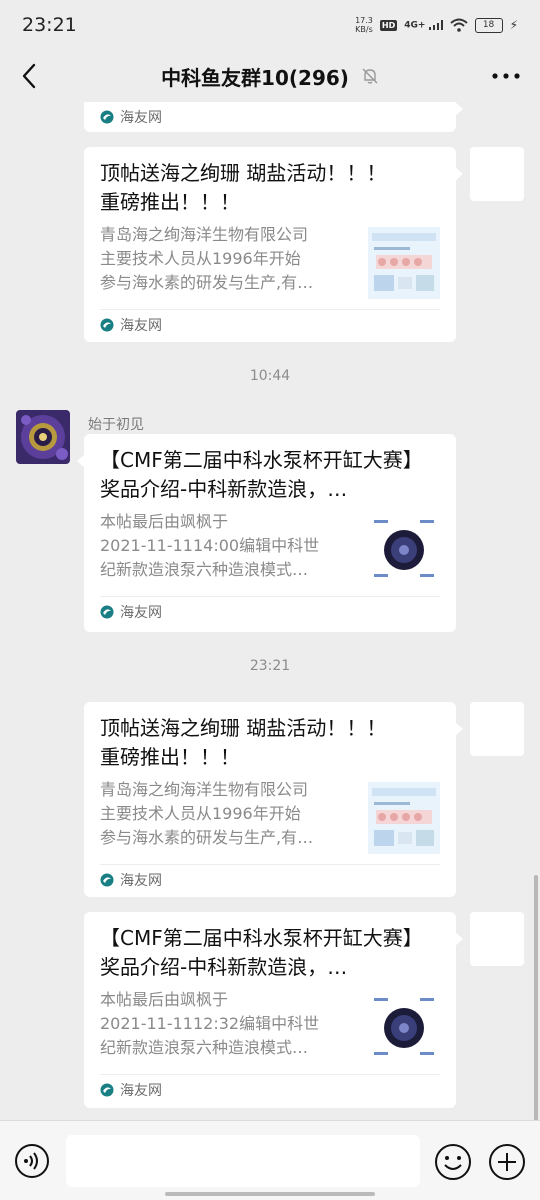  I want to click on chat-title-wrap: 中科鱼友群10(296), so click(270, 76).